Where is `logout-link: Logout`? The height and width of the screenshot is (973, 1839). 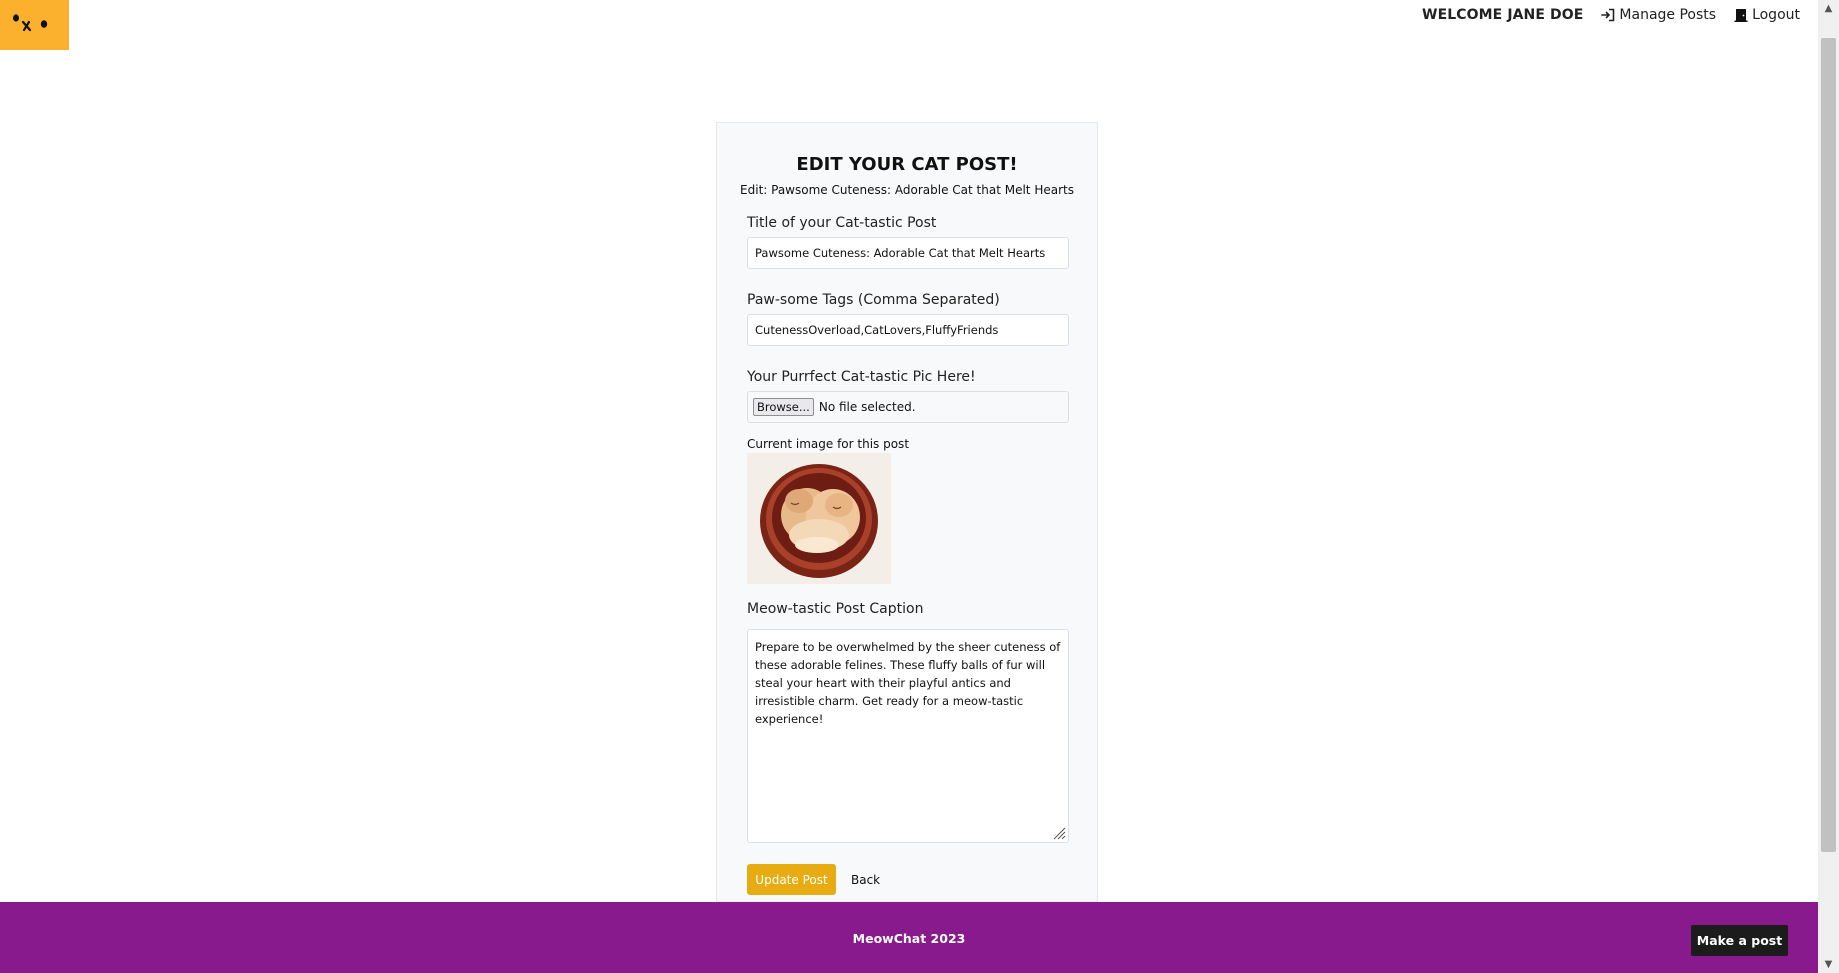
logout-link: Logout is located at coordinates (1767, 15).